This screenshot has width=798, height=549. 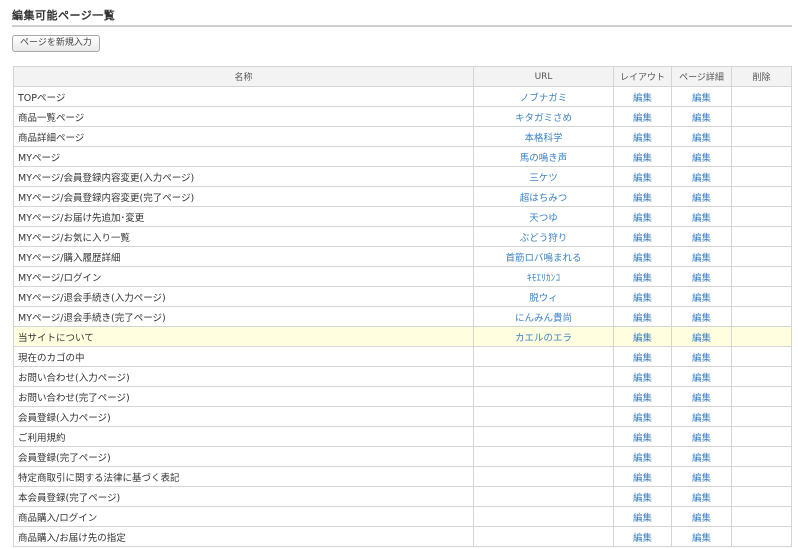 I want to click on table-row: 現在のカゴの中 編集 編集, so click(x=402, y=356).